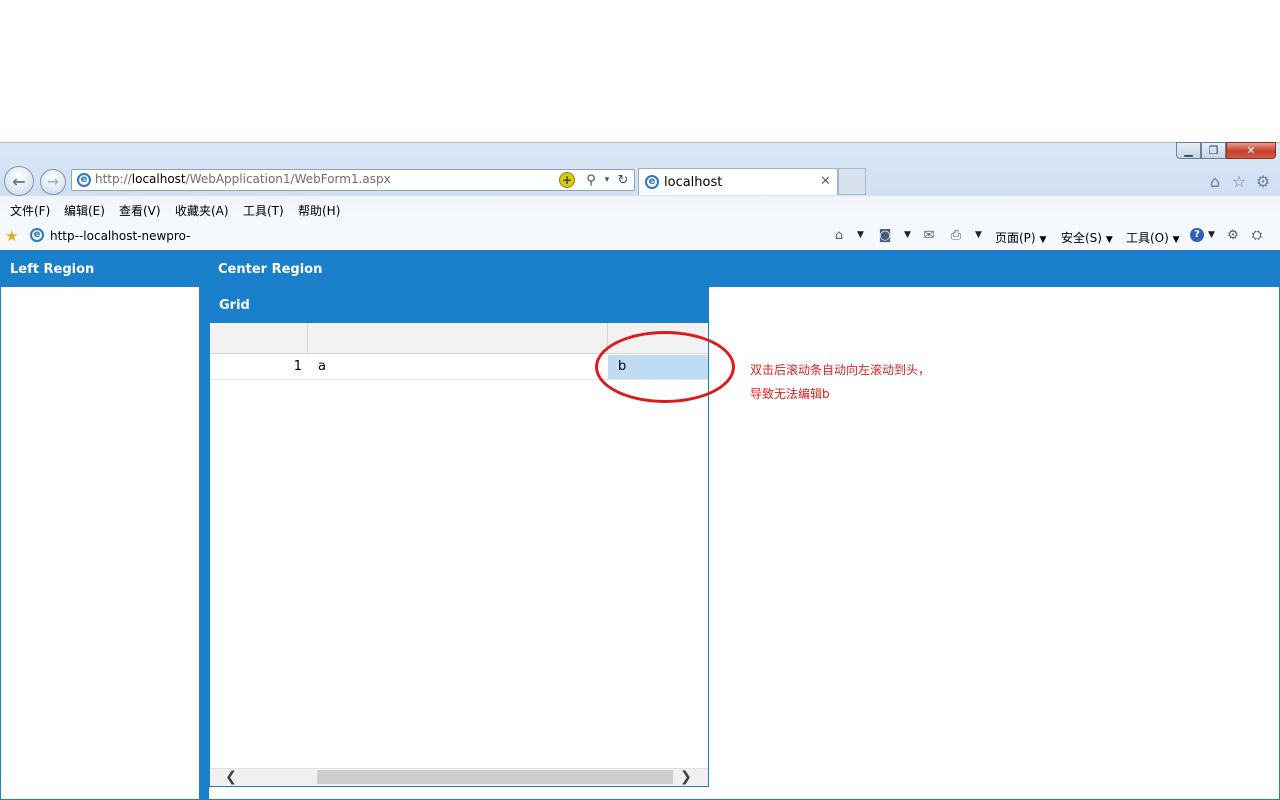 The image size is (1280, 800). I want to click on rss-feed-icon: ◙, so click(885, 235).